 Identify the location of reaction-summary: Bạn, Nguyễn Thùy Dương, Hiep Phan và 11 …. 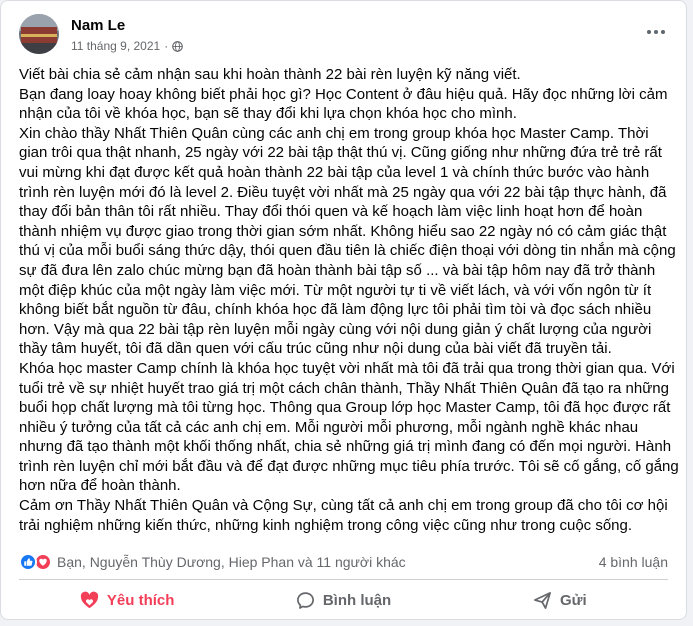
(212, 562).